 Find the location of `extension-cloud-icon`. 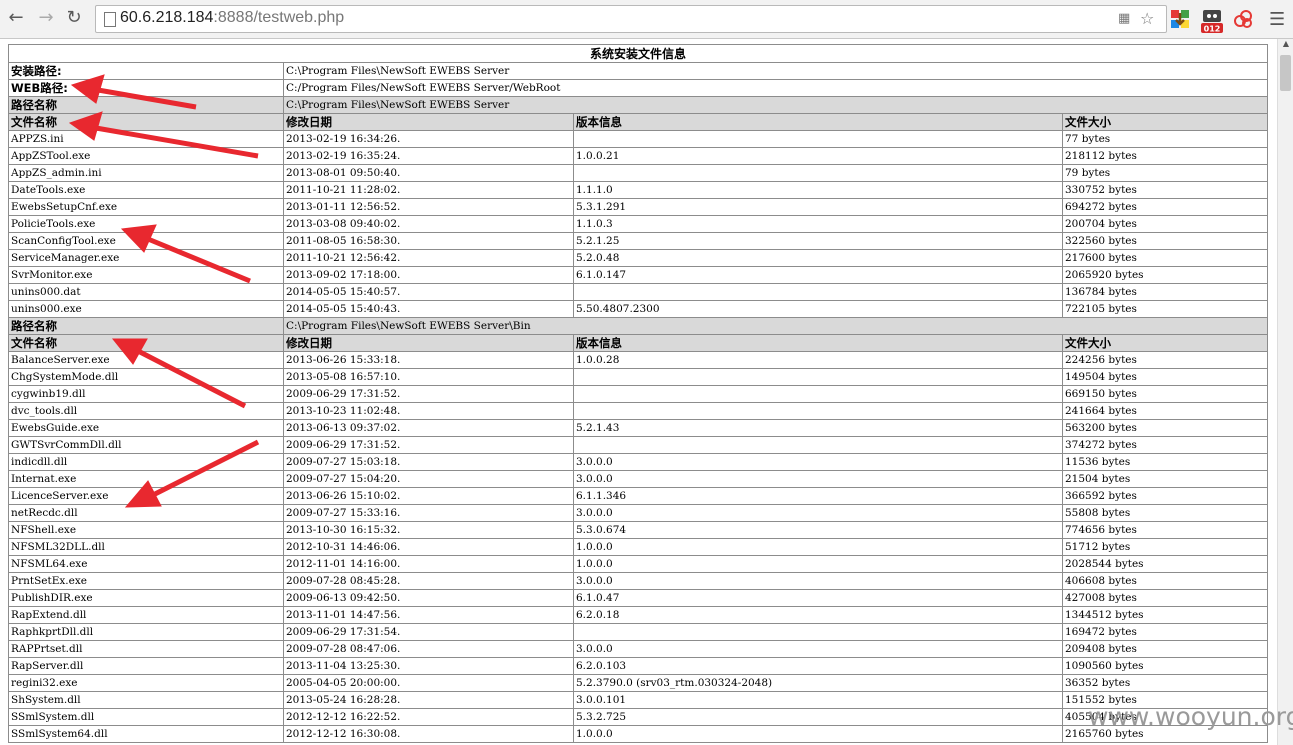

extension-cloud-icon is located at coordinates (1243, 19).